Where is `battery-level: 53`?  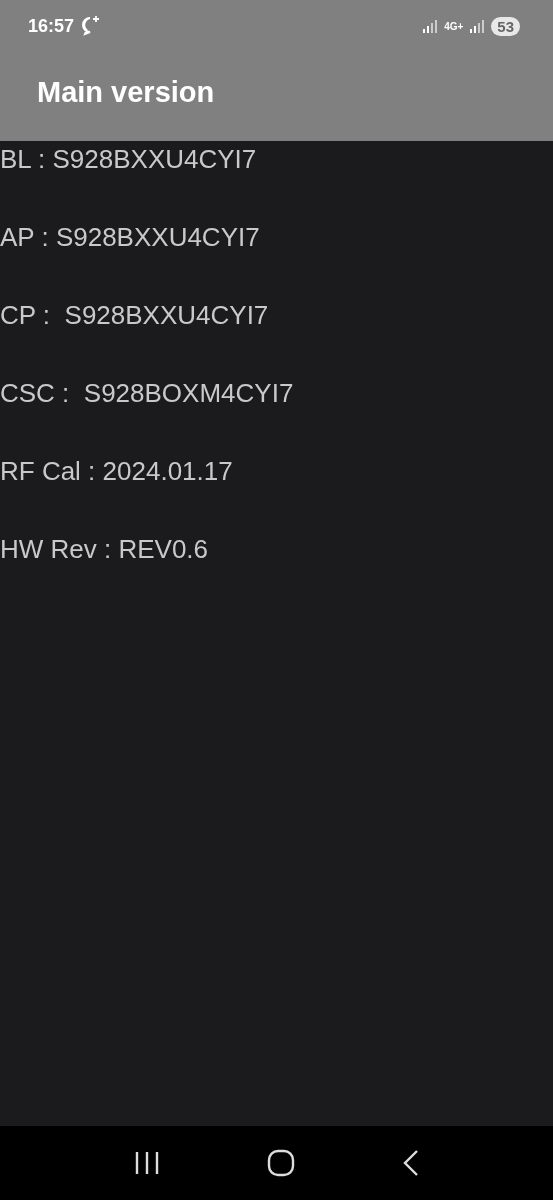 battery-level: 53 is located at coordinates (505, 26).